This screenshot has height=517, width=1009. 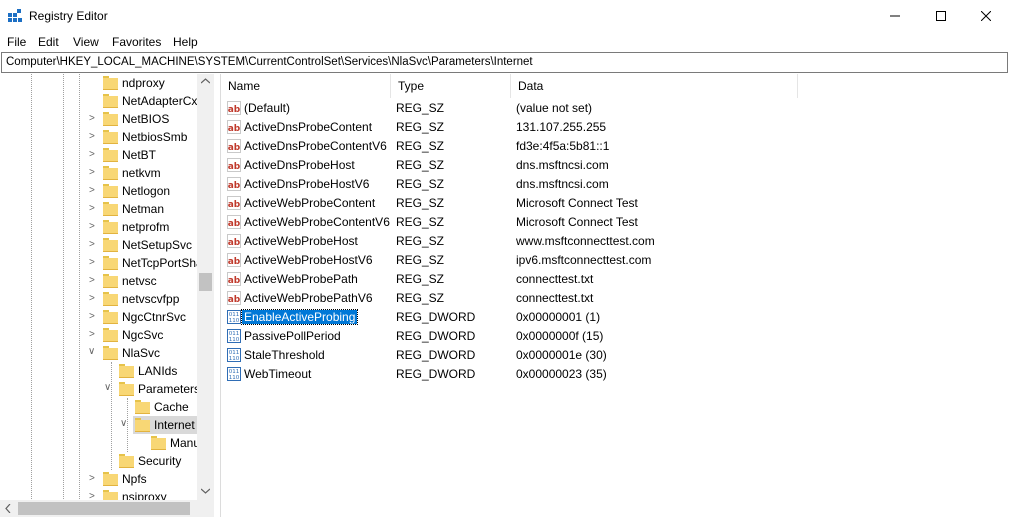 I want to click on tree-item-internet: ∨ Internet, so click(x=98, y=425).